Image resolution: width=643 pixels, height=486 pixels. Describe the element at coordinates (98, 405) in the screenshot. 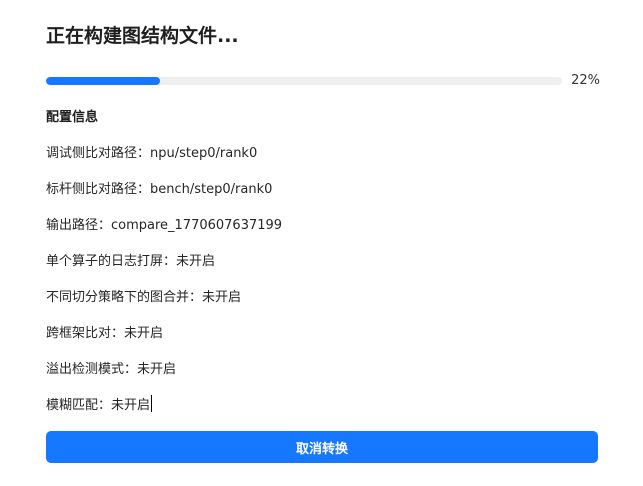

I see `config-fuzzy-match-text: 模糊匹配：未开启` at that location.